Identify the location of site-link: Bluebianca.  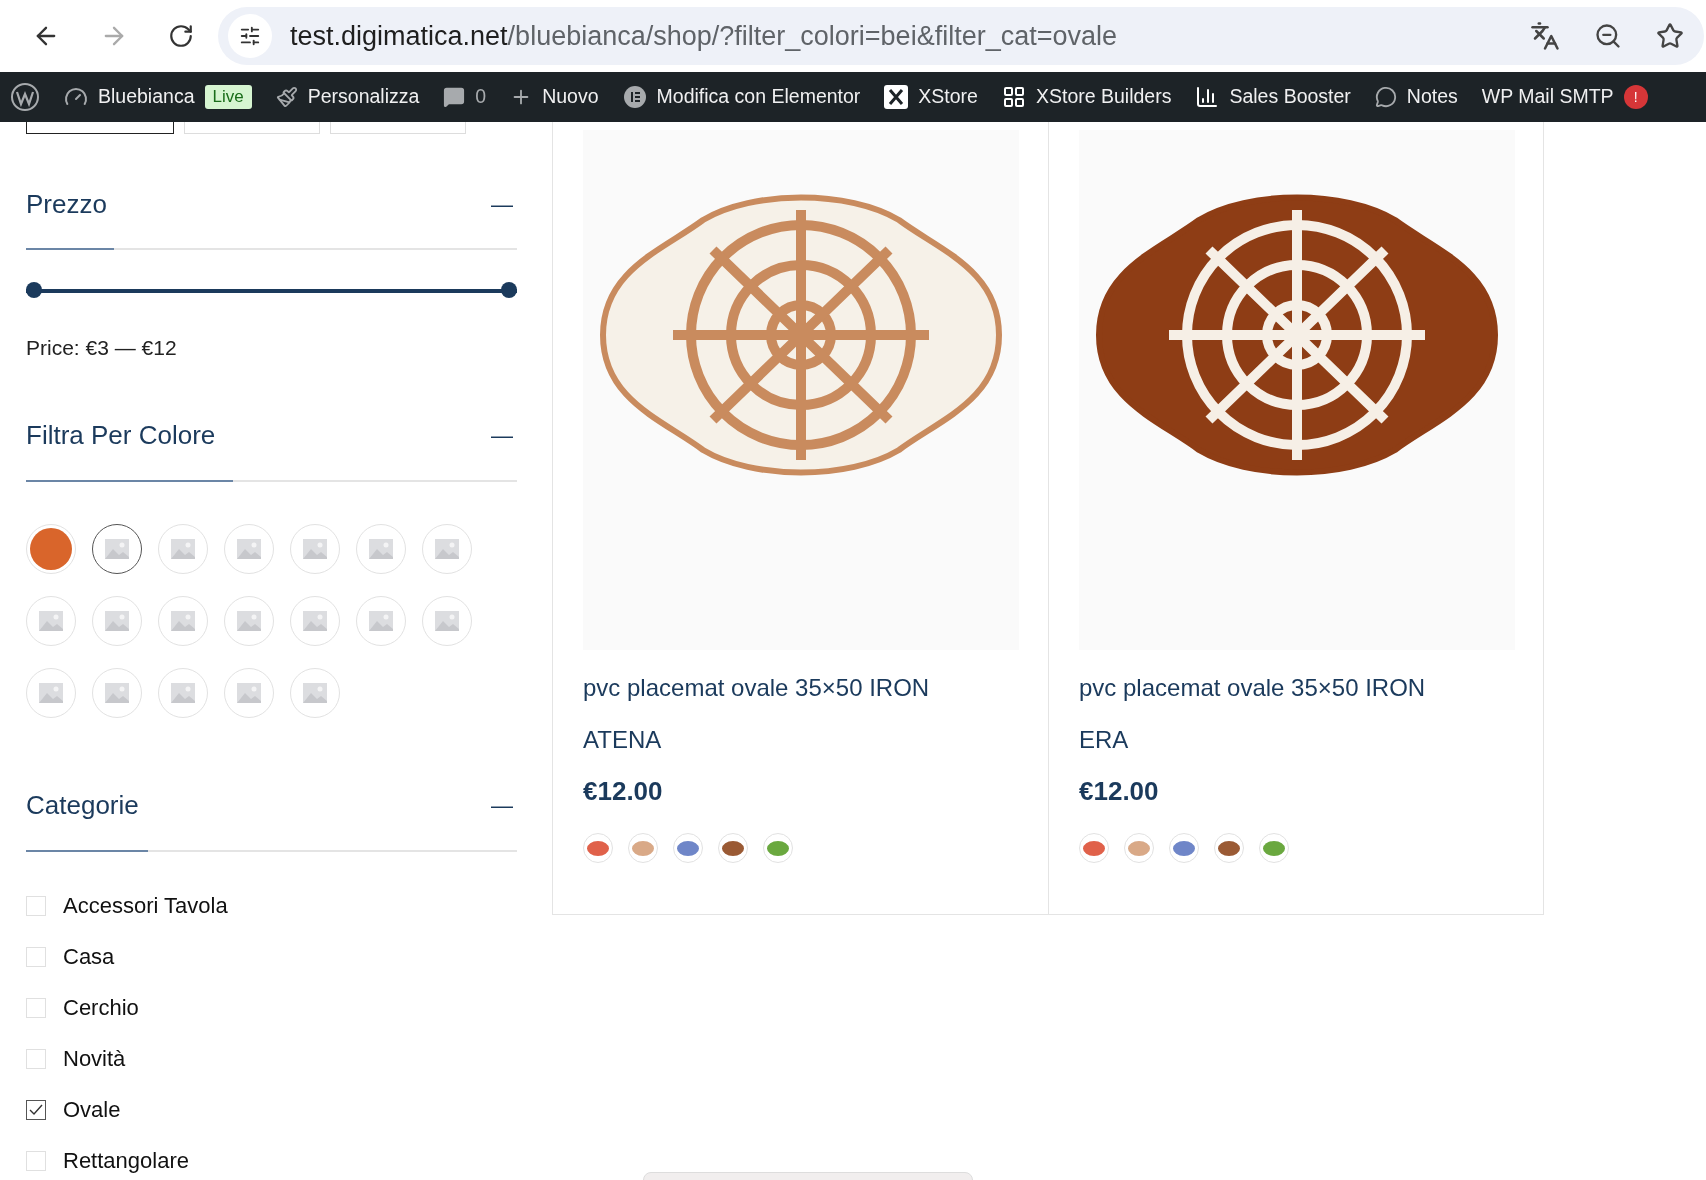
(146, 97).